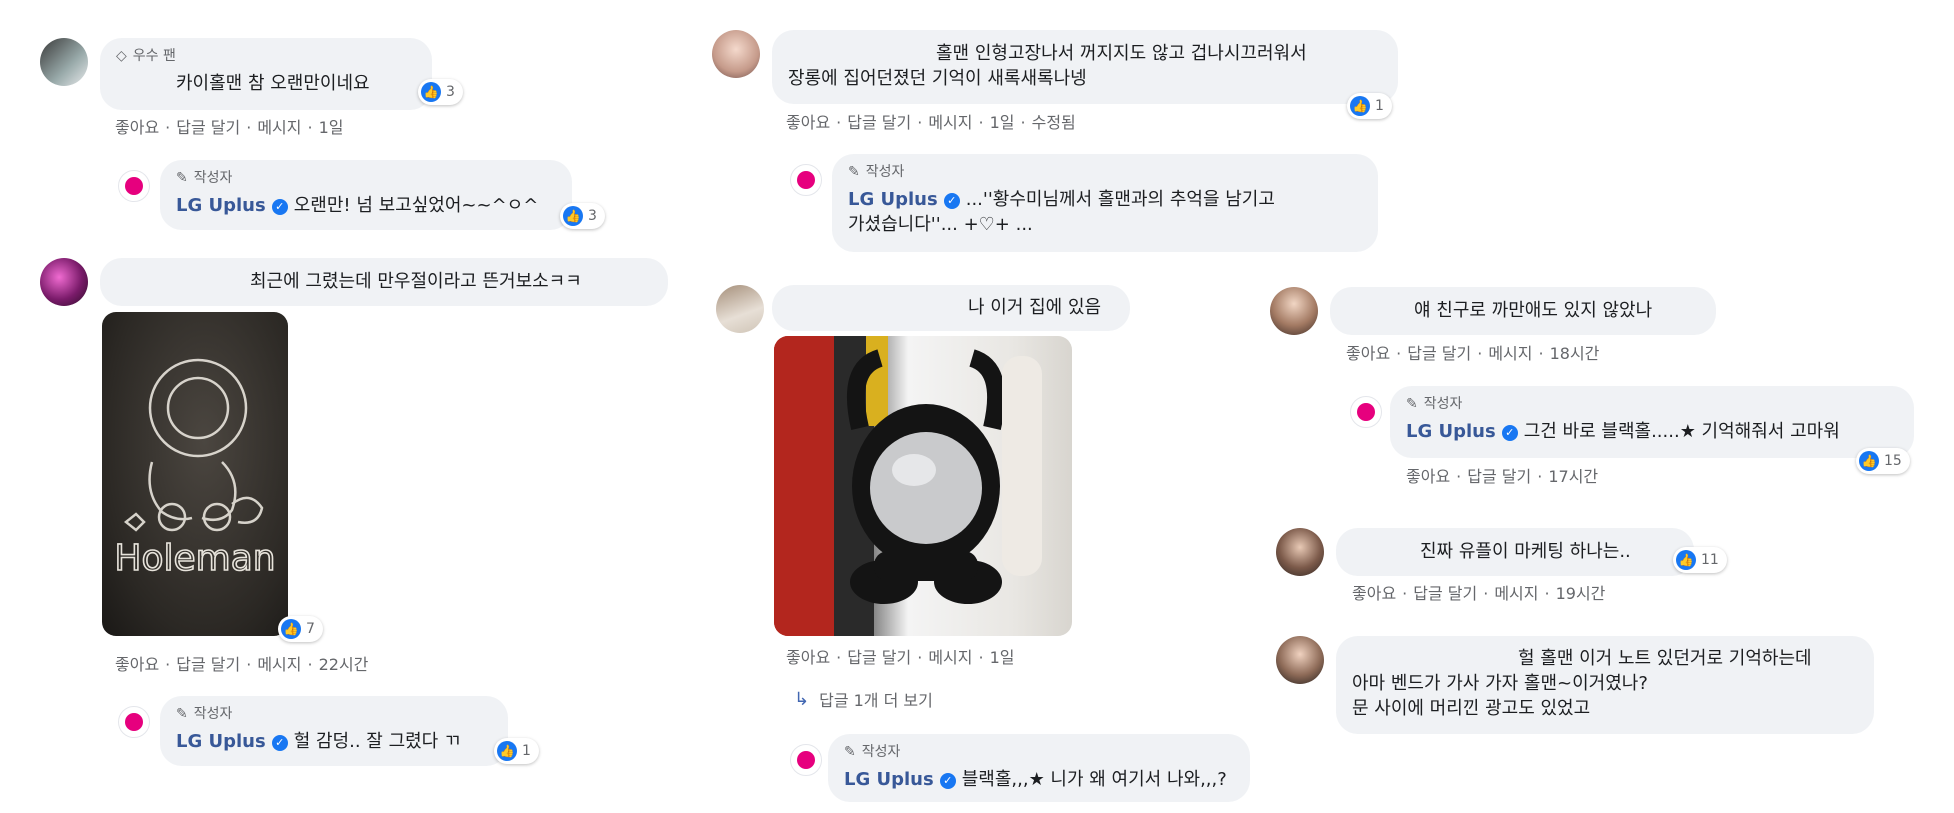  What do you see at coordinates (344, 664) in the screenshot?
I see `timestamp: 22시간` at bounding box center [344, 664].